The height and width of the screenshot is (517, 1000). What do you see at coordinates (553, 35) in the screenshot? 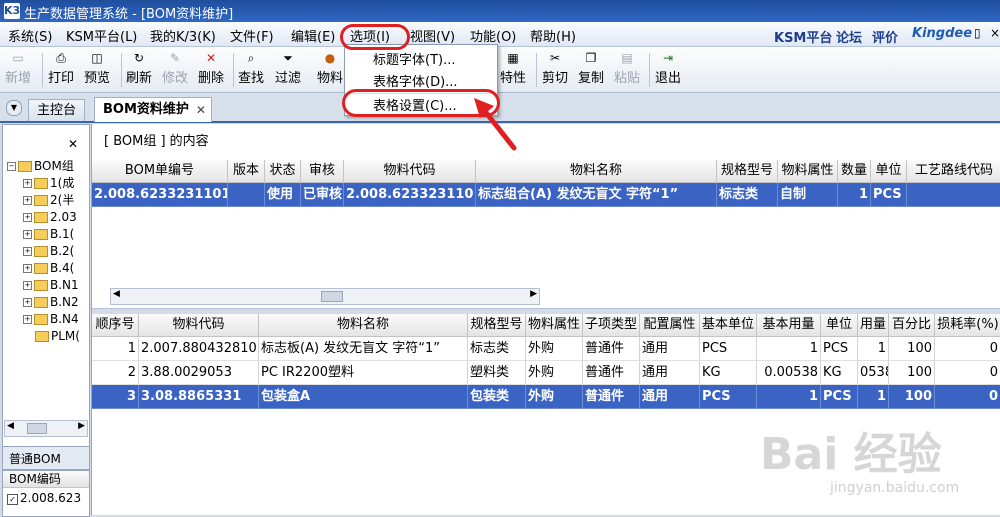
I see `menu-help: 帮助(H)` at bounding box center [553, 35].